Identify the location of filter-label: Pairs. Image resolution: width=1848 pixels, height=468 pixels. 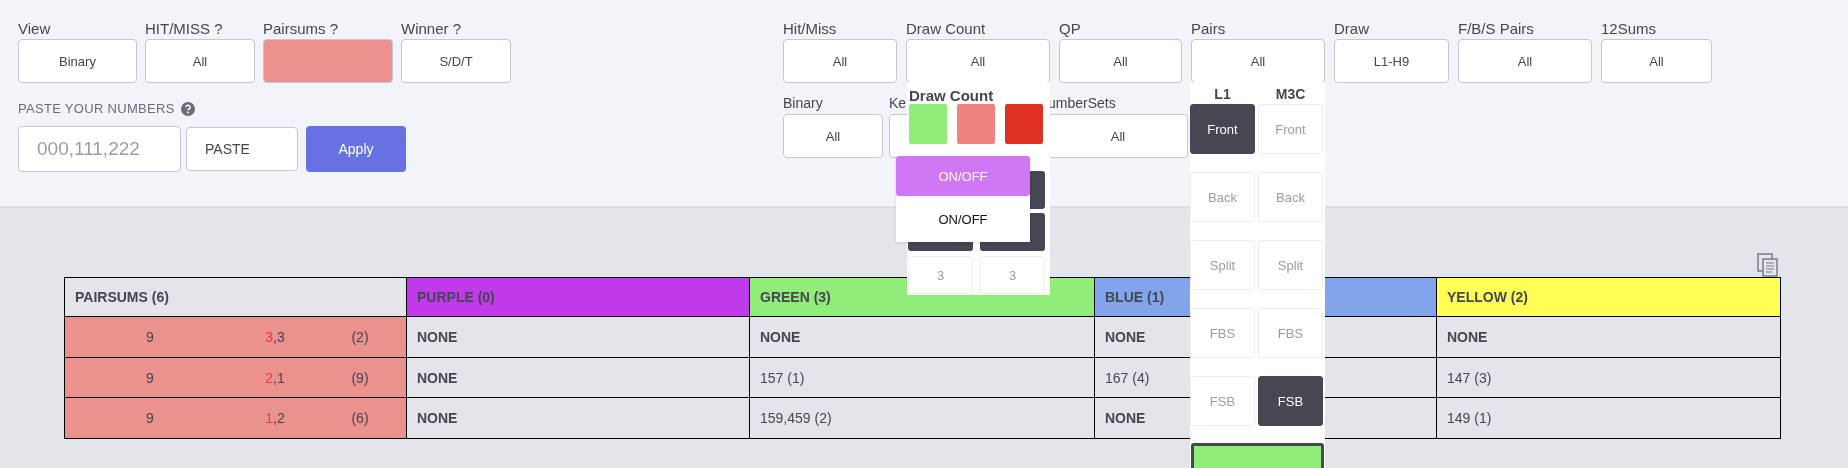
(1208, 29).